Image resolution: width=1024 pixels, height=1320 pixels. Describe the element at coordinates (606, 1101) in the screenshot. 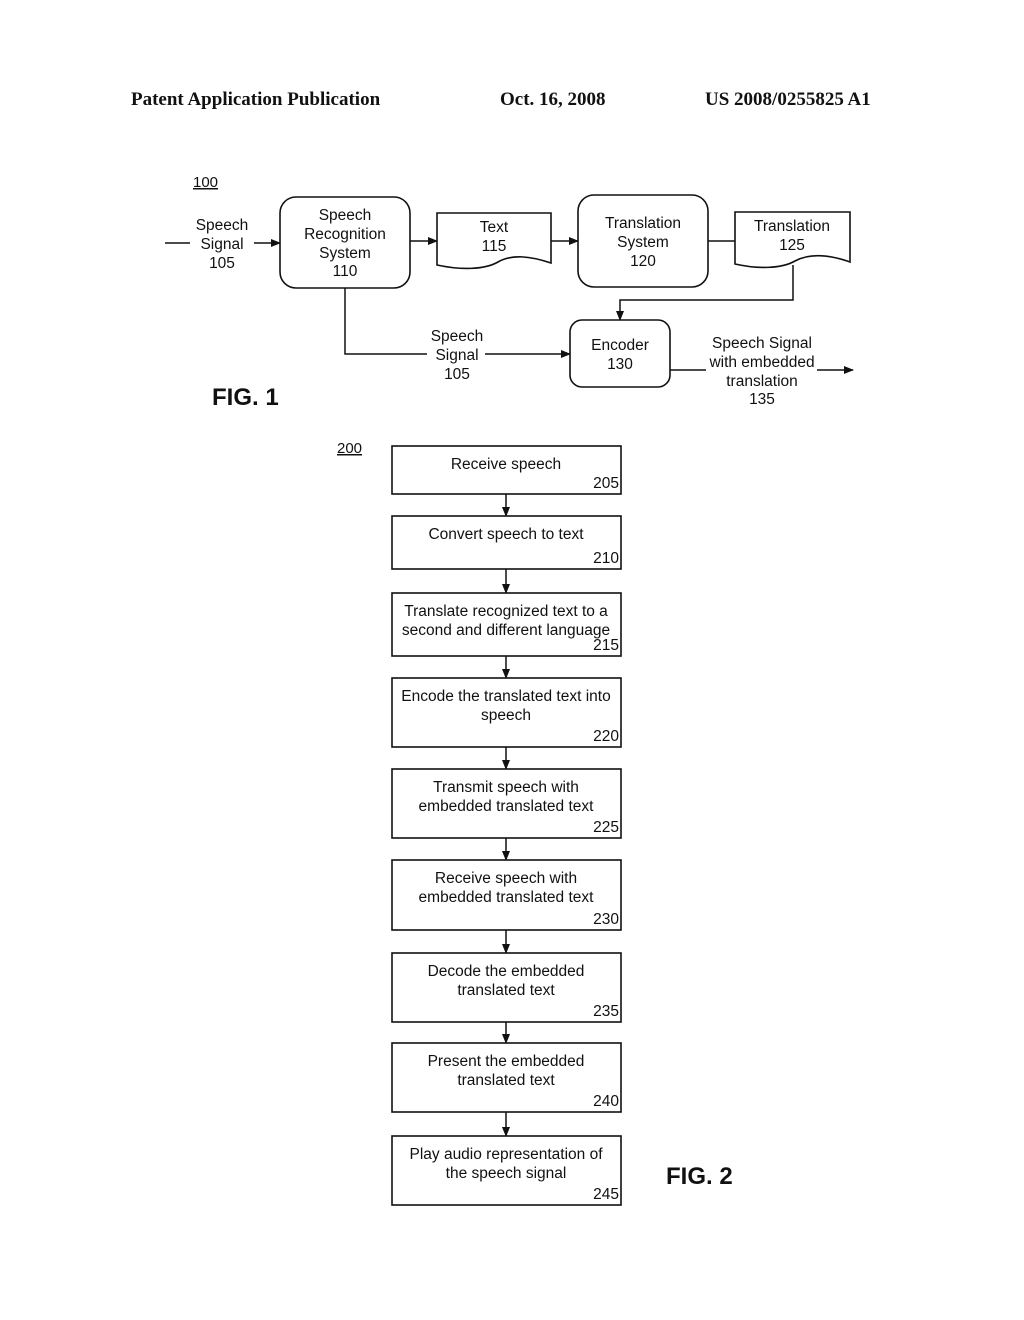

I see `flow-step-number: 240` at that location.